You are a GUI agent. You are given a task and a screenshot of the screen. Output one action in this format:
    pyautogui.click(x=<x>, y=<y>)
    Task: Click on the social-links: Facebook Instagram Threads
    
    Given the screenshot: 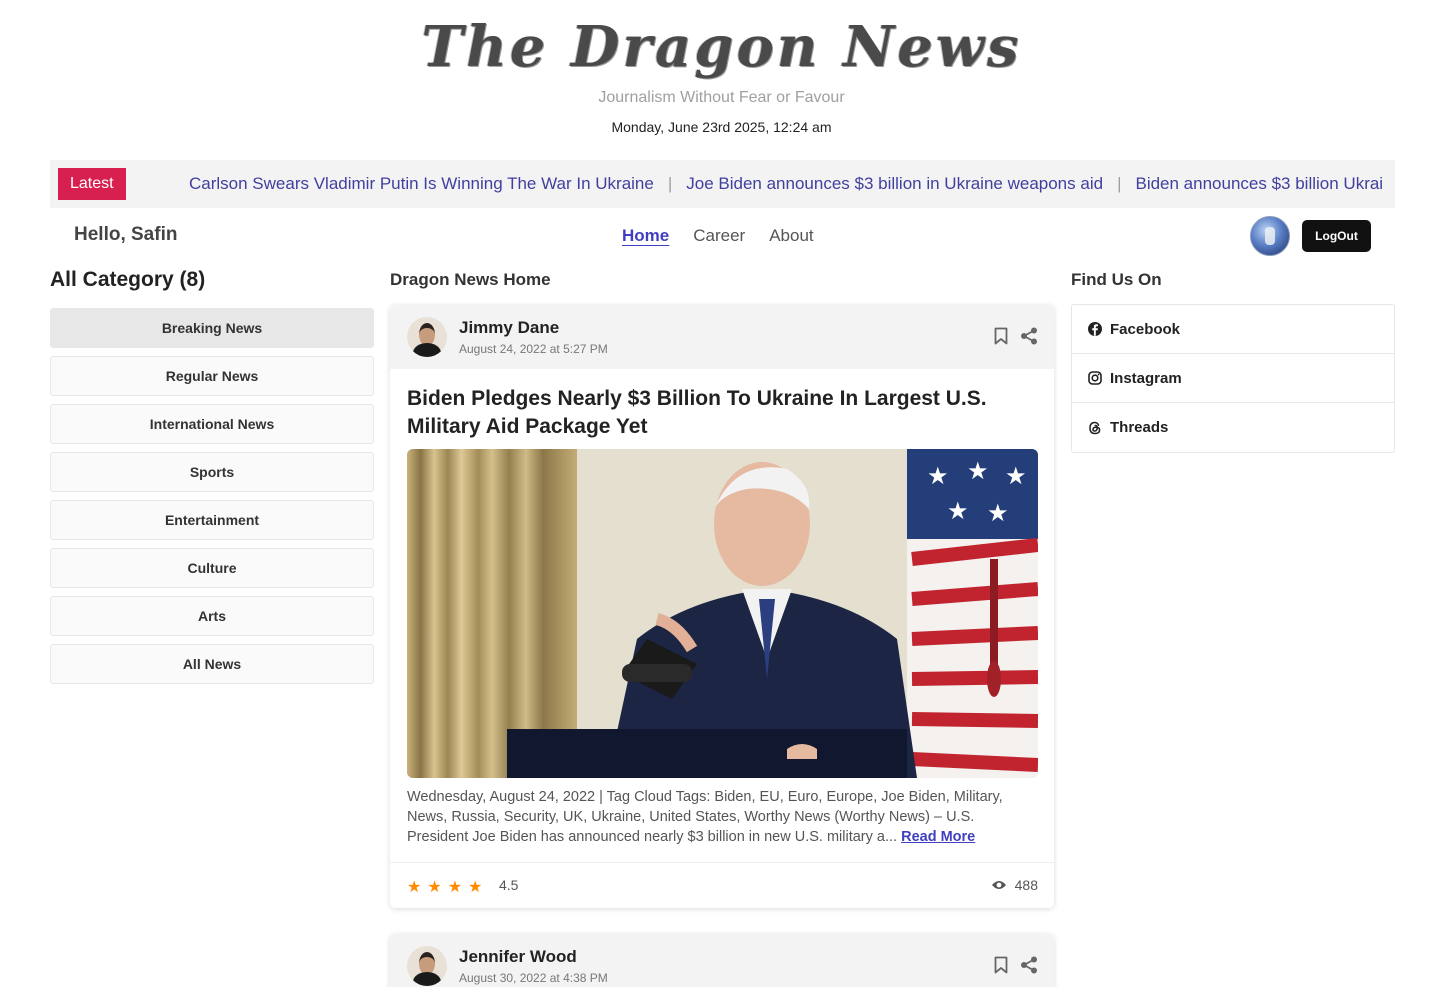 What is the action you would take?
    pyautogui.click(x=1233, y=378)
    